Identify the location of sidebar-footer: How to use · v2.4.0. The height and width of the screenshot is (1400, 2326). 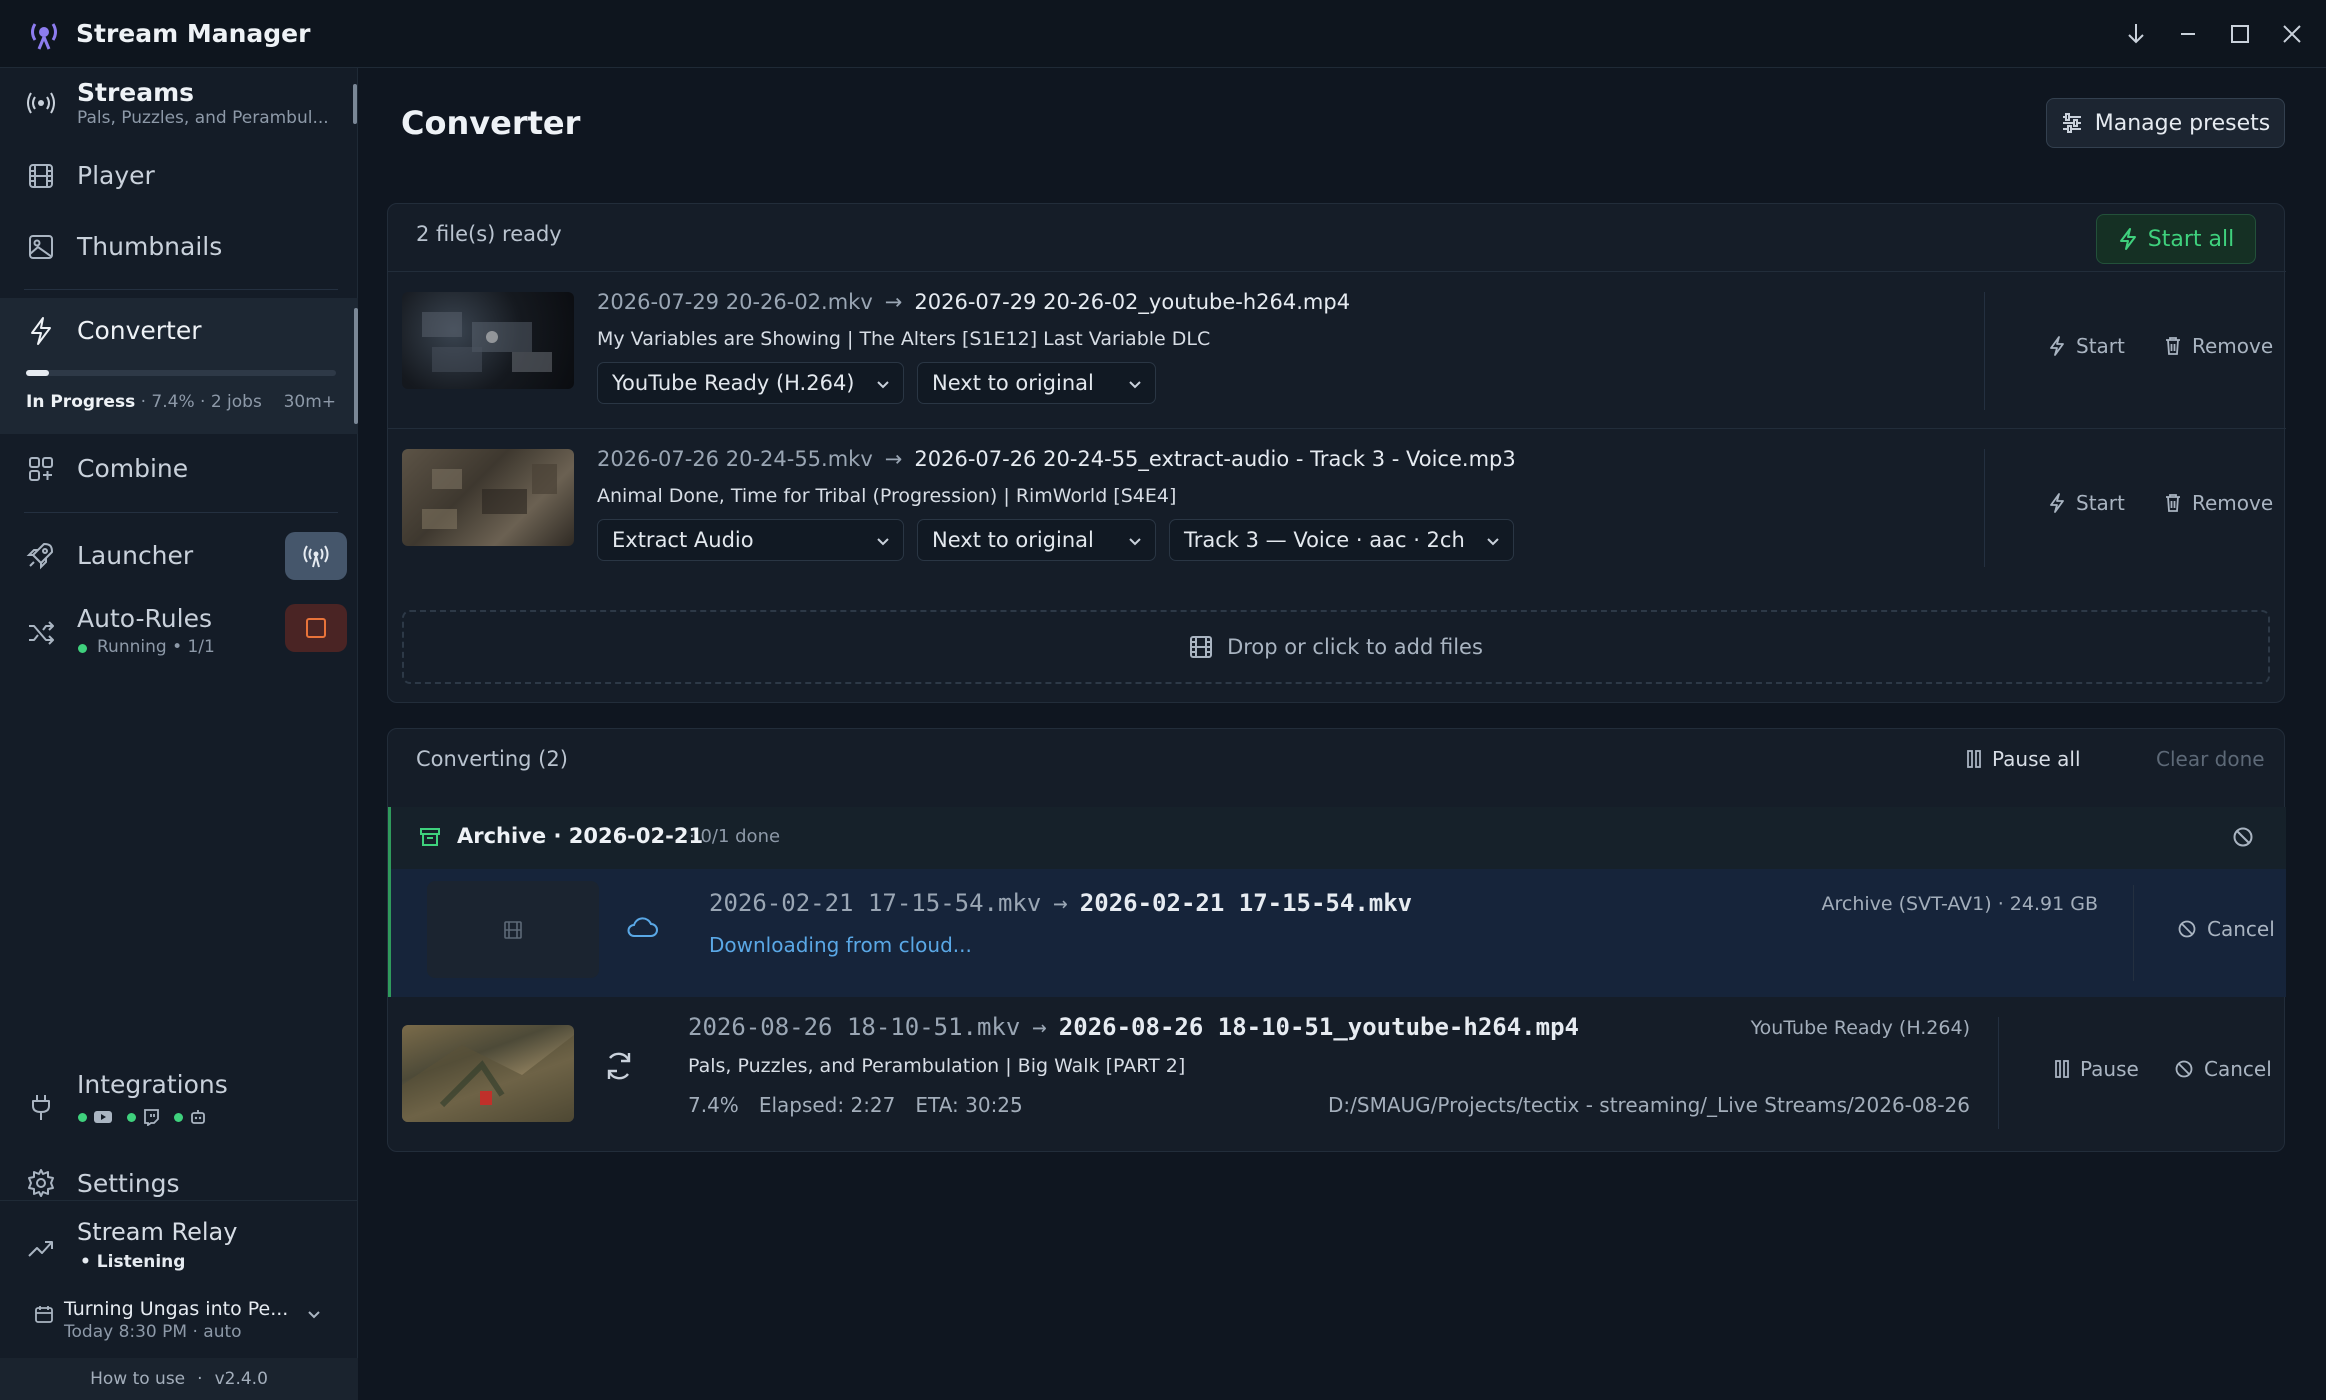
(179, 1379).